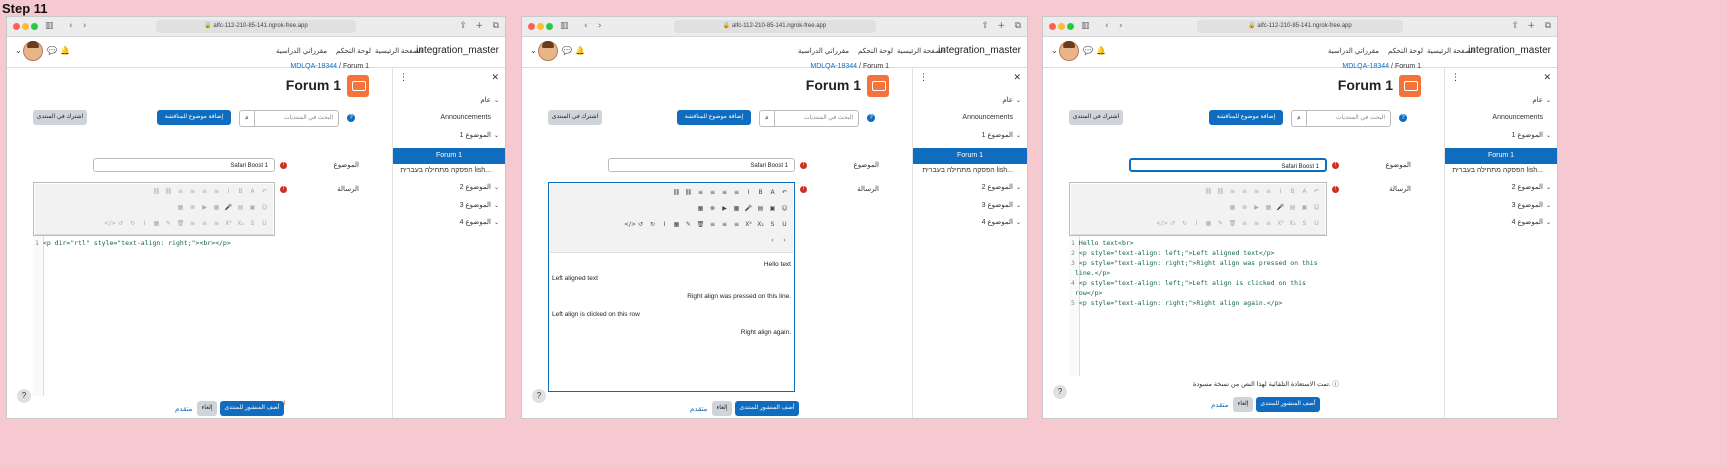  What do you see at coordinates (228, 207) in the screenshot?
I see `editor-tool-button: 🎤` at bounding box center [228, 207].